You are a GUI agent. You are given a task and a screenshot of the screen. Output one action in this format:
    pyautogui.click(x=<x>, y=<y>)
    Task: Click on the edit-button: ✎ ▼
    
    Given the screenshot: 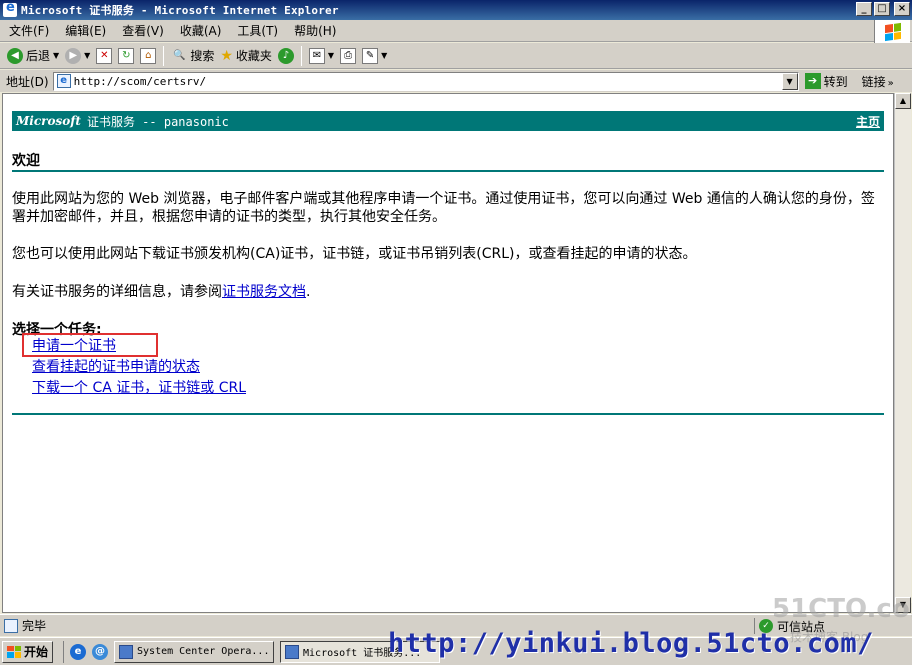 What is the action you would take?
    pyautogui.click(x=374, y=56)
    